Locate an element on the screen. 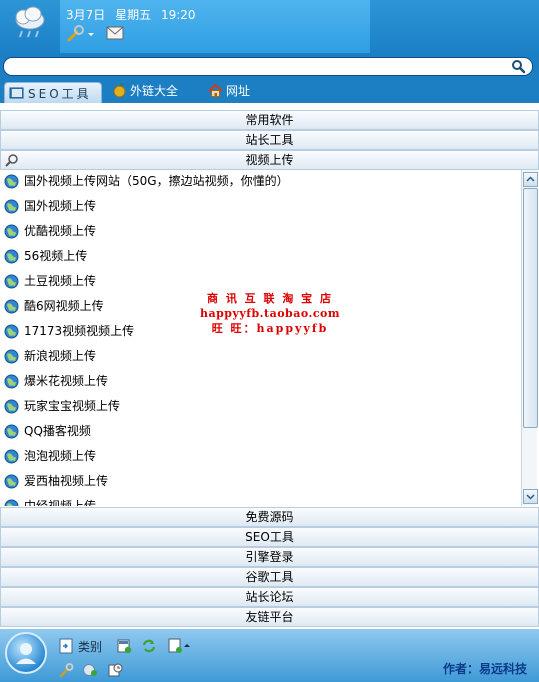 The width and height of the screenshot is (539, 682). category-friendly-links: 友链平台 is located at coordinates (269, 617).